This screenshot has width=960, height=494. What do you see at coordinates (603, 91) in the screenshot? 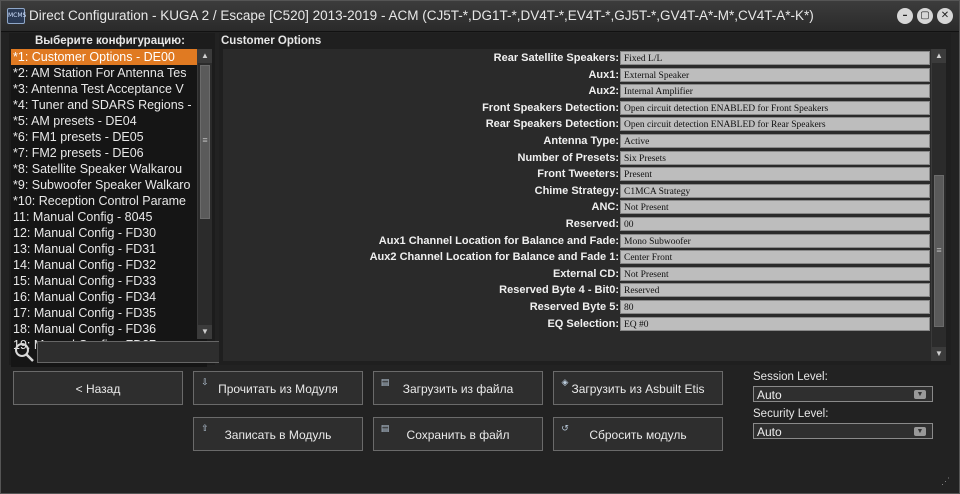
I see `option-label: Aux2:` at bounding box center [603, 91].